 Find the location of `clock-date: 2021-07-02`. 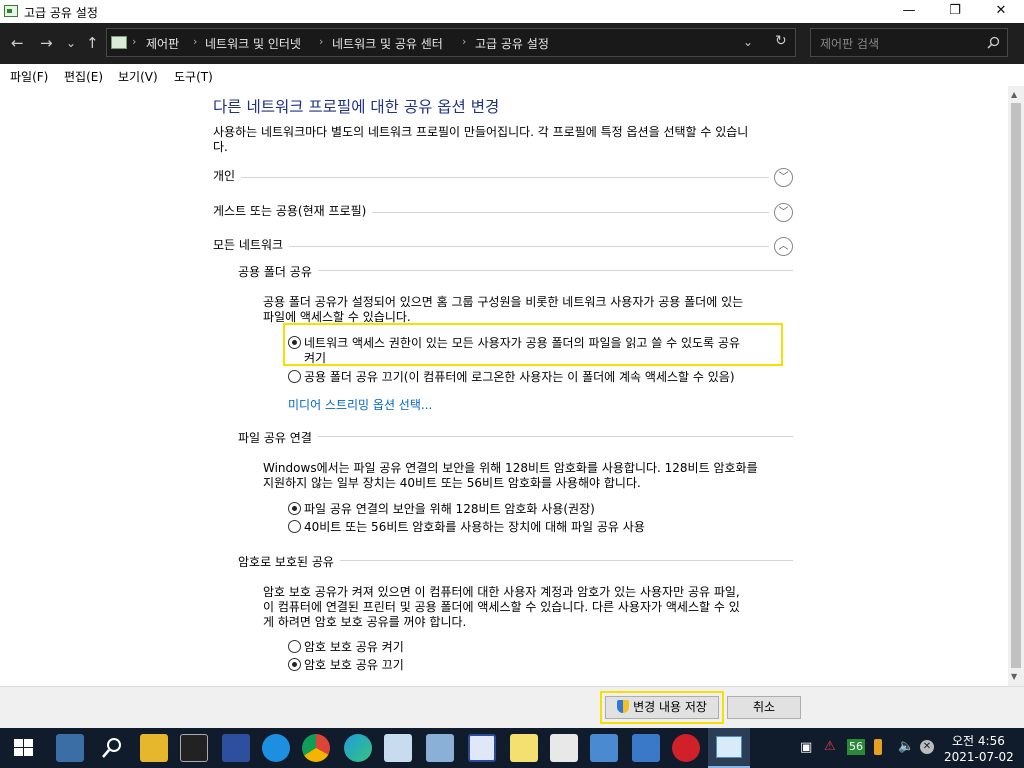

clock-date: 2021-07-02 is located at coordinates (979, 757).